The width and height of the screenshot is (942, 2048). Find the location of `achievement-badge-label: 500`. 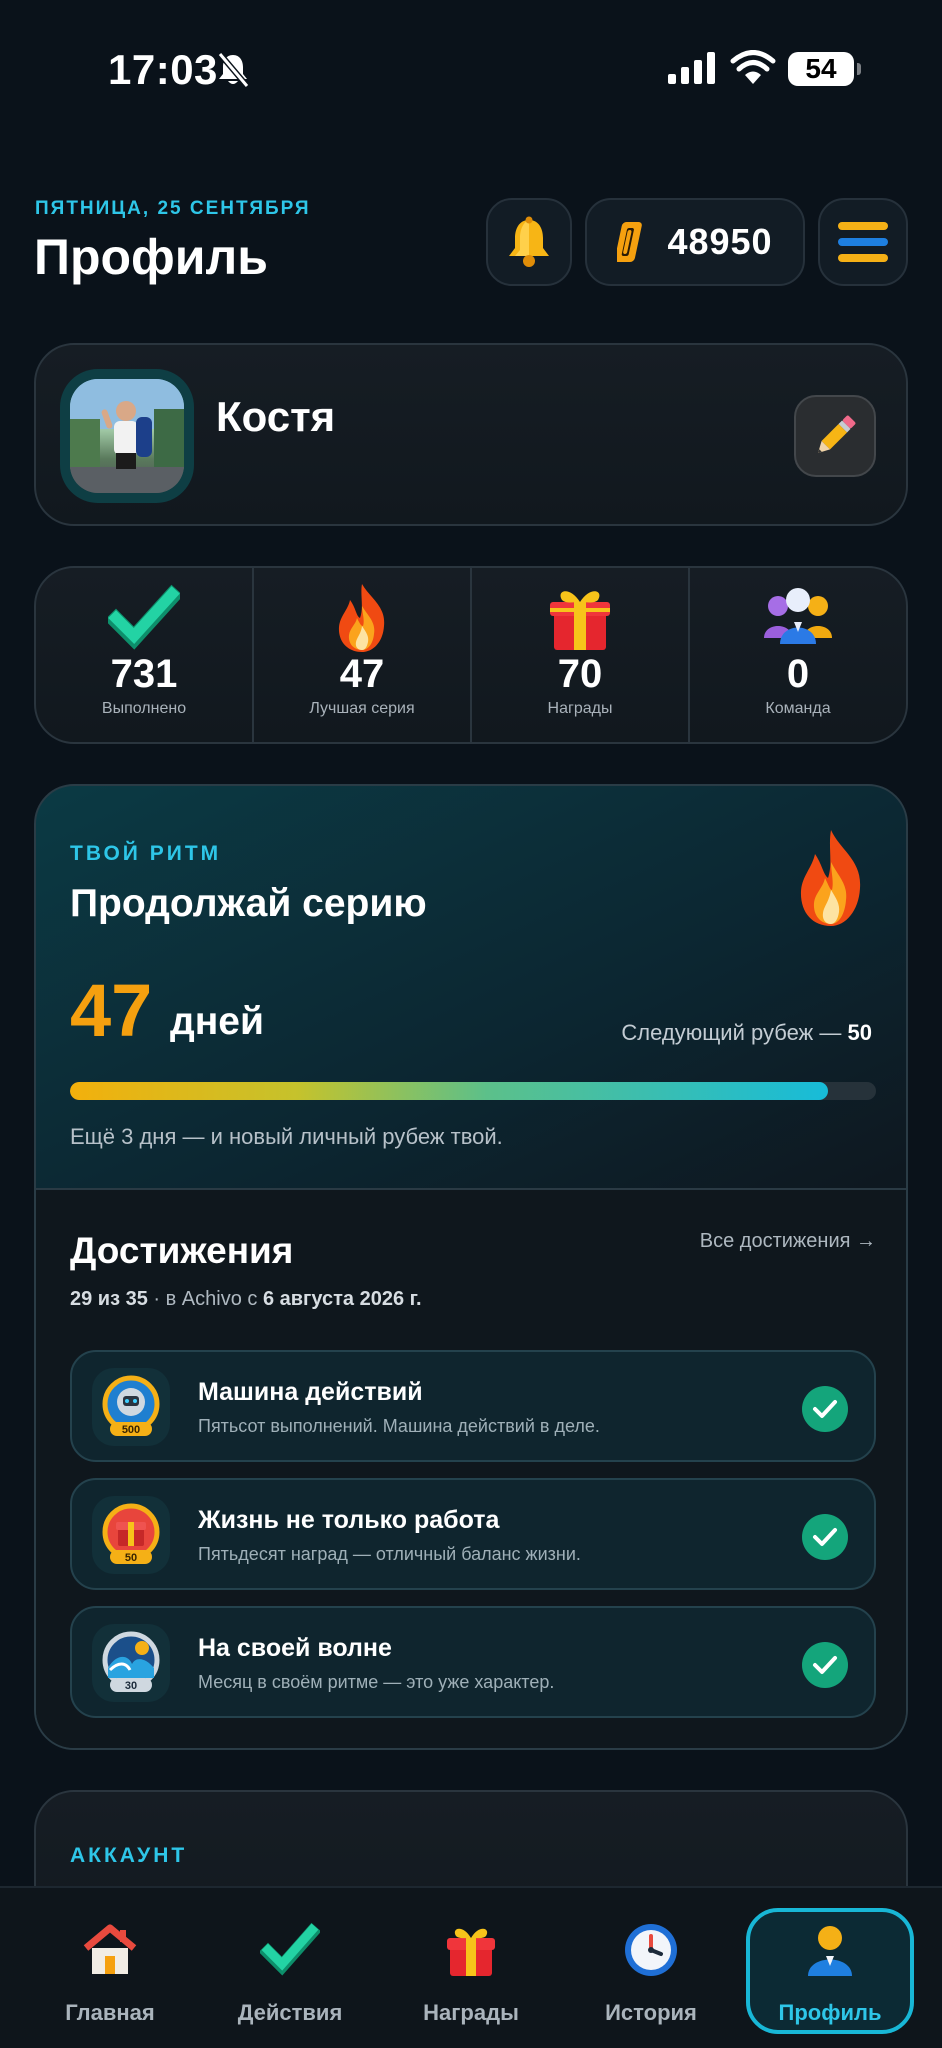

achievement-badge-label: 500 is located at coordinates (131, 1430).